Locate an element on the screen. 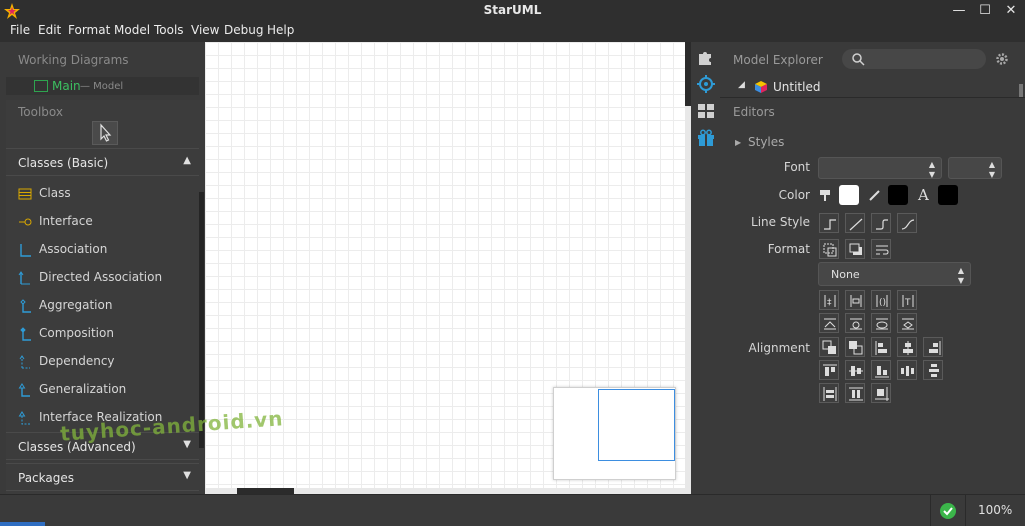  toolbox-title: Toolbox is located at coordinates (40, 112).